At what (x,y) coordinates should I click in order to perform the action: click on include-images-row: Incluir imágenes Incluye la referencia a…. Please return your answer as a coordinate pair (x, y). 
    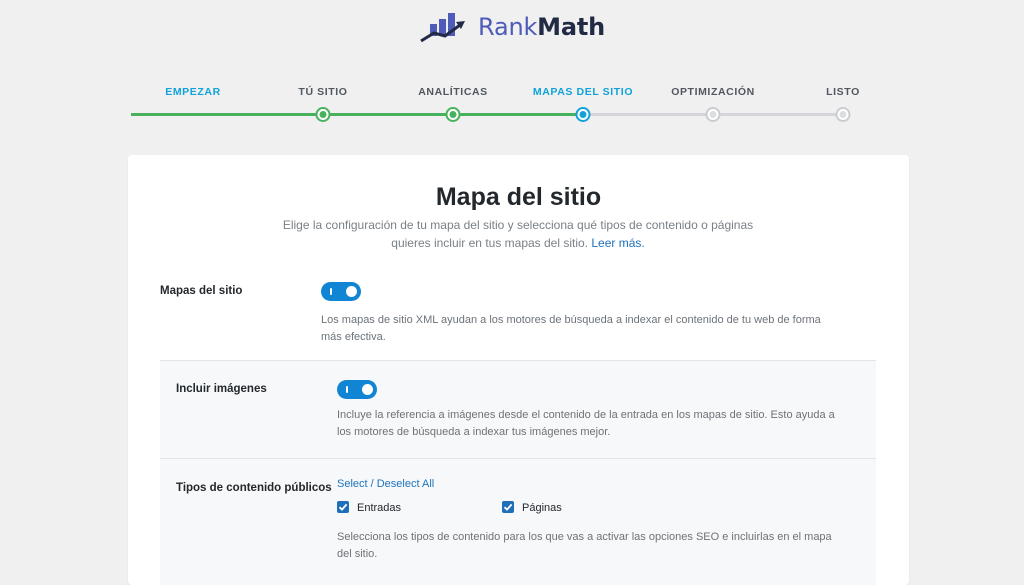
    Looking at the image, I should click on (518, 410).